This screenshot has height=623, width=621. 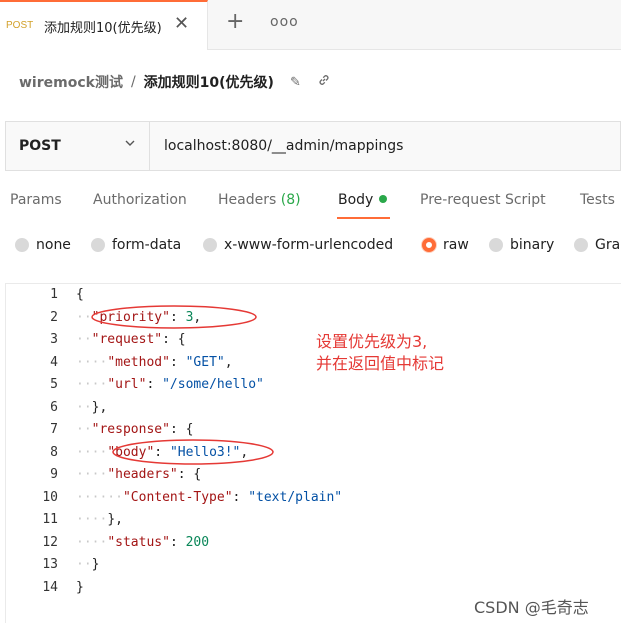 I want to click on annotation-line-1: 设置优先级为3,, so click(x=372, y=341).